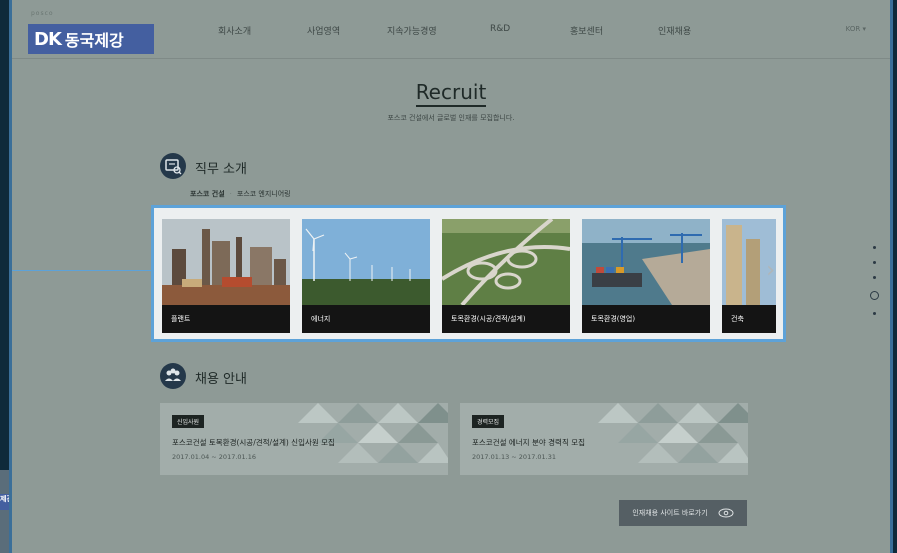 The height and width of the screenshot is (553, 897). I want to click on logo-mark: DK, so click(48, 39).